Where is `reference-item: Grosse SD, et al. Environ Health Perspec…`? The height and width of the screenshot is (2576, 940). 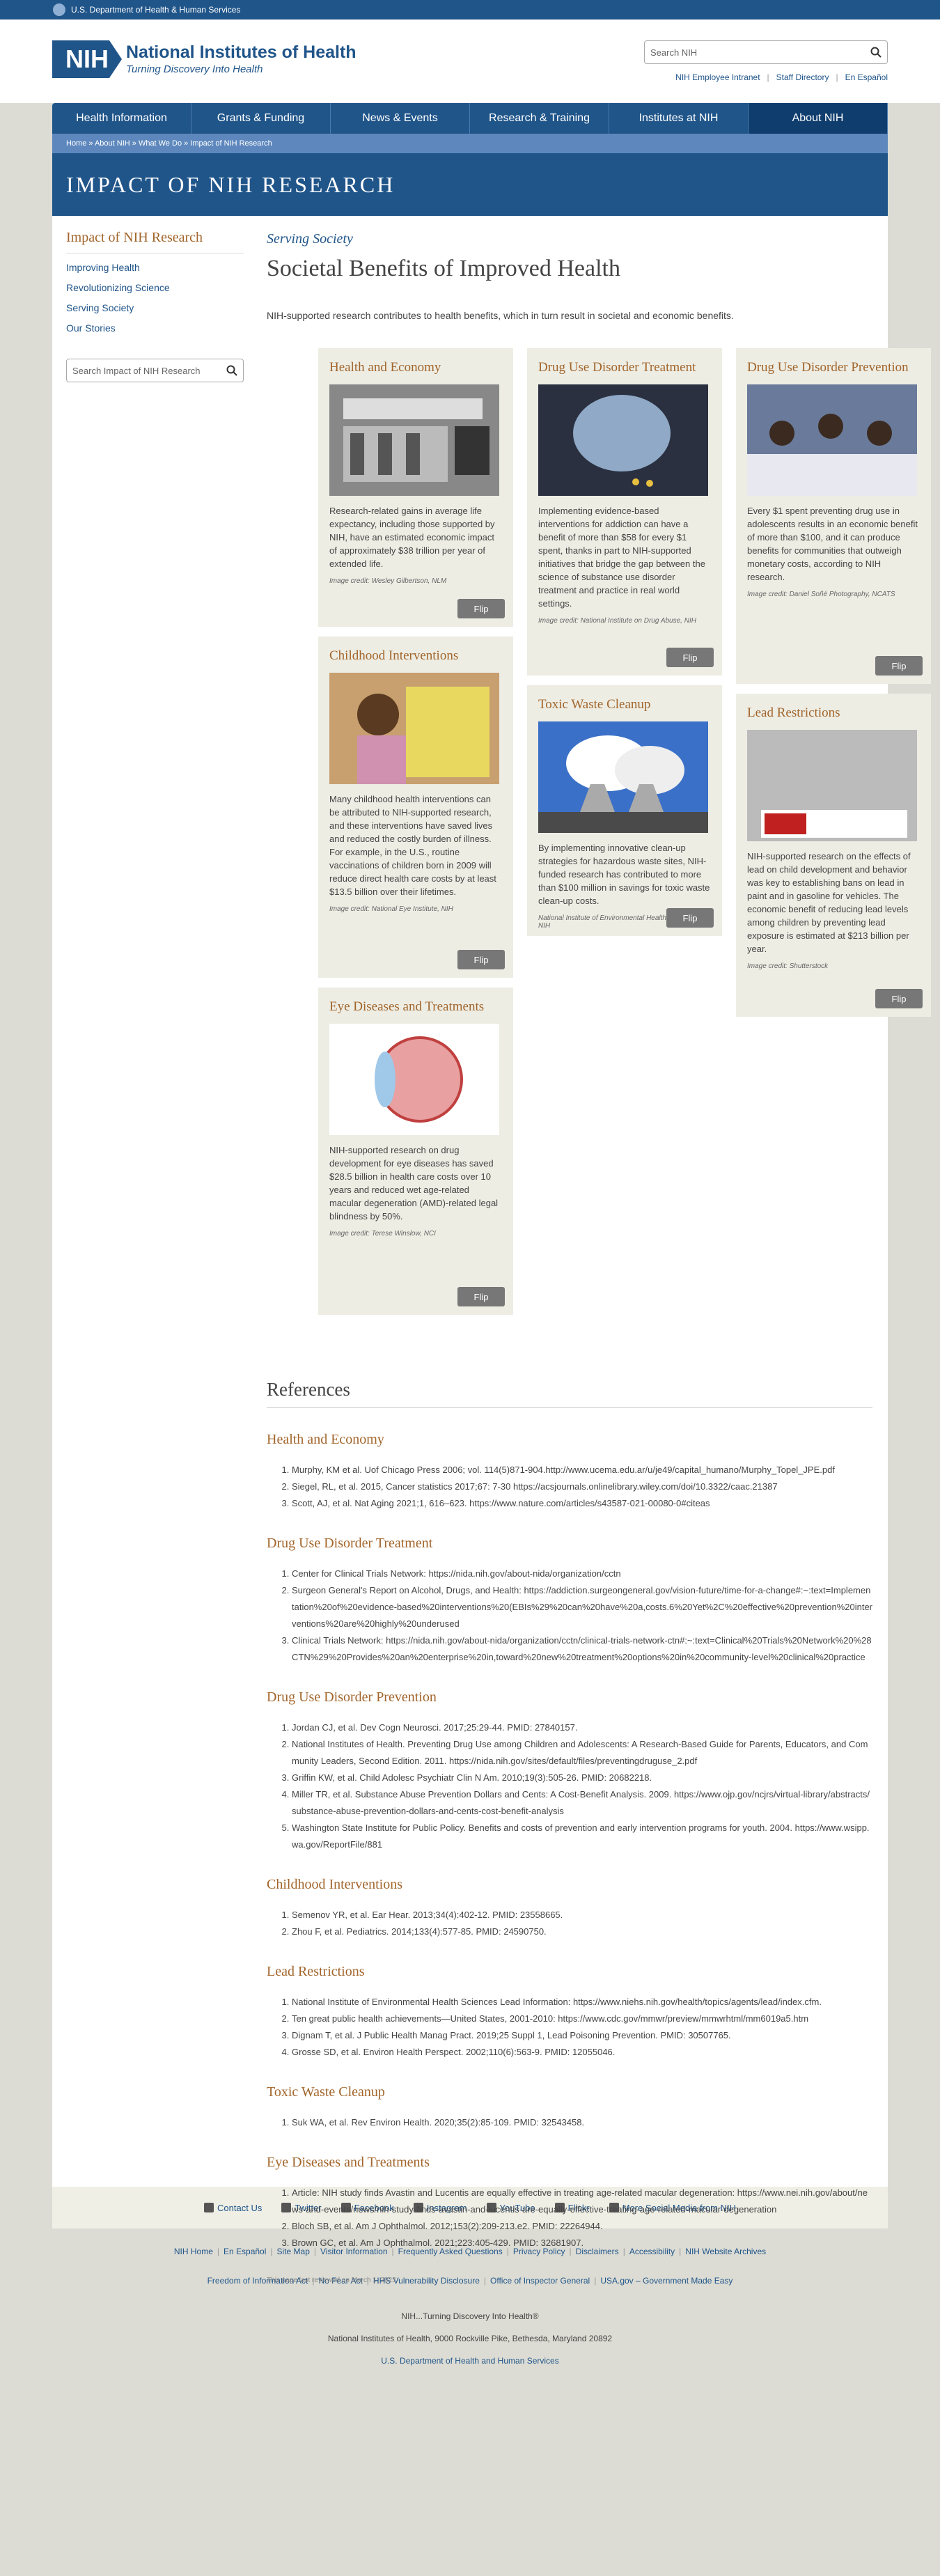
reference-item: Grosse SD, et al. Environ Health Perspec… is located at coordinates (582, 2052).